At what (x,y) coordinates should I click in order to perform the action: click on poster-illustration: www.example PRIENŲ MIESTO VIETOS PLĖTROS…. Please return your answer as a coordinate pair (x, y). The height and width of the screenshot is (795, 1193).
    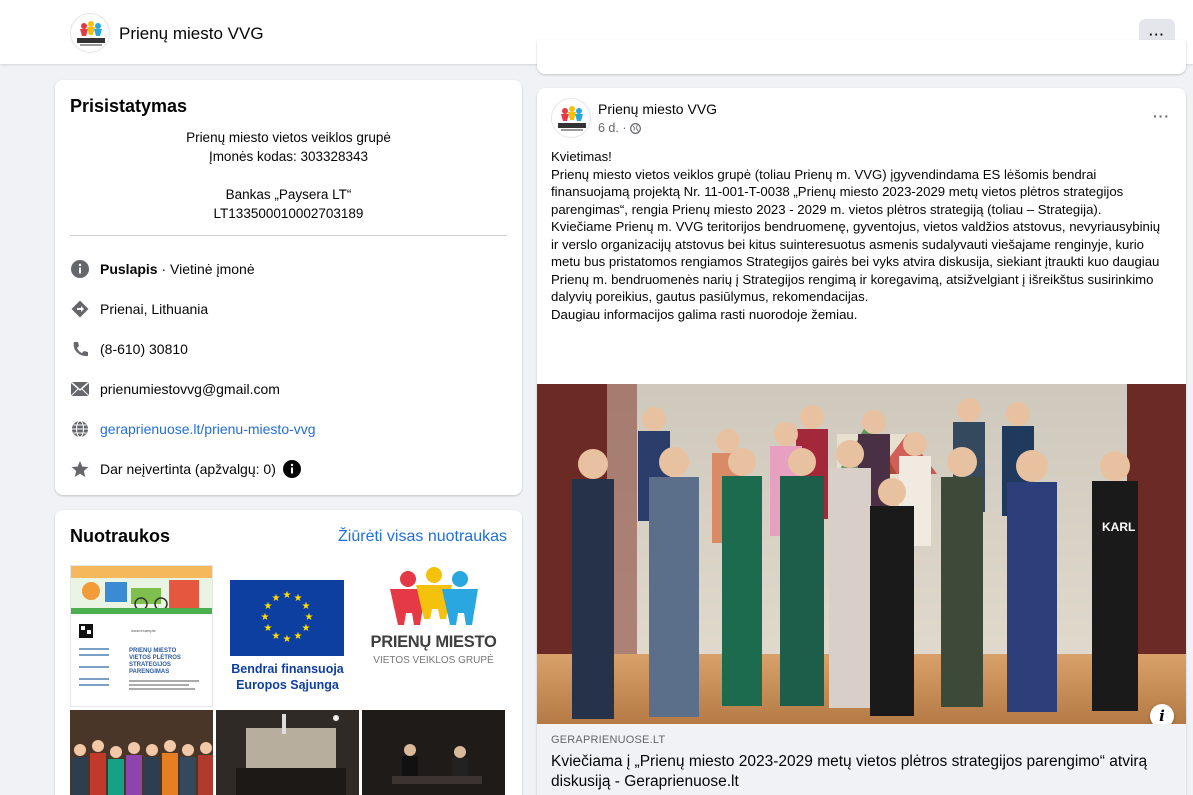
    Looking at the image, I should click on (141, 628).